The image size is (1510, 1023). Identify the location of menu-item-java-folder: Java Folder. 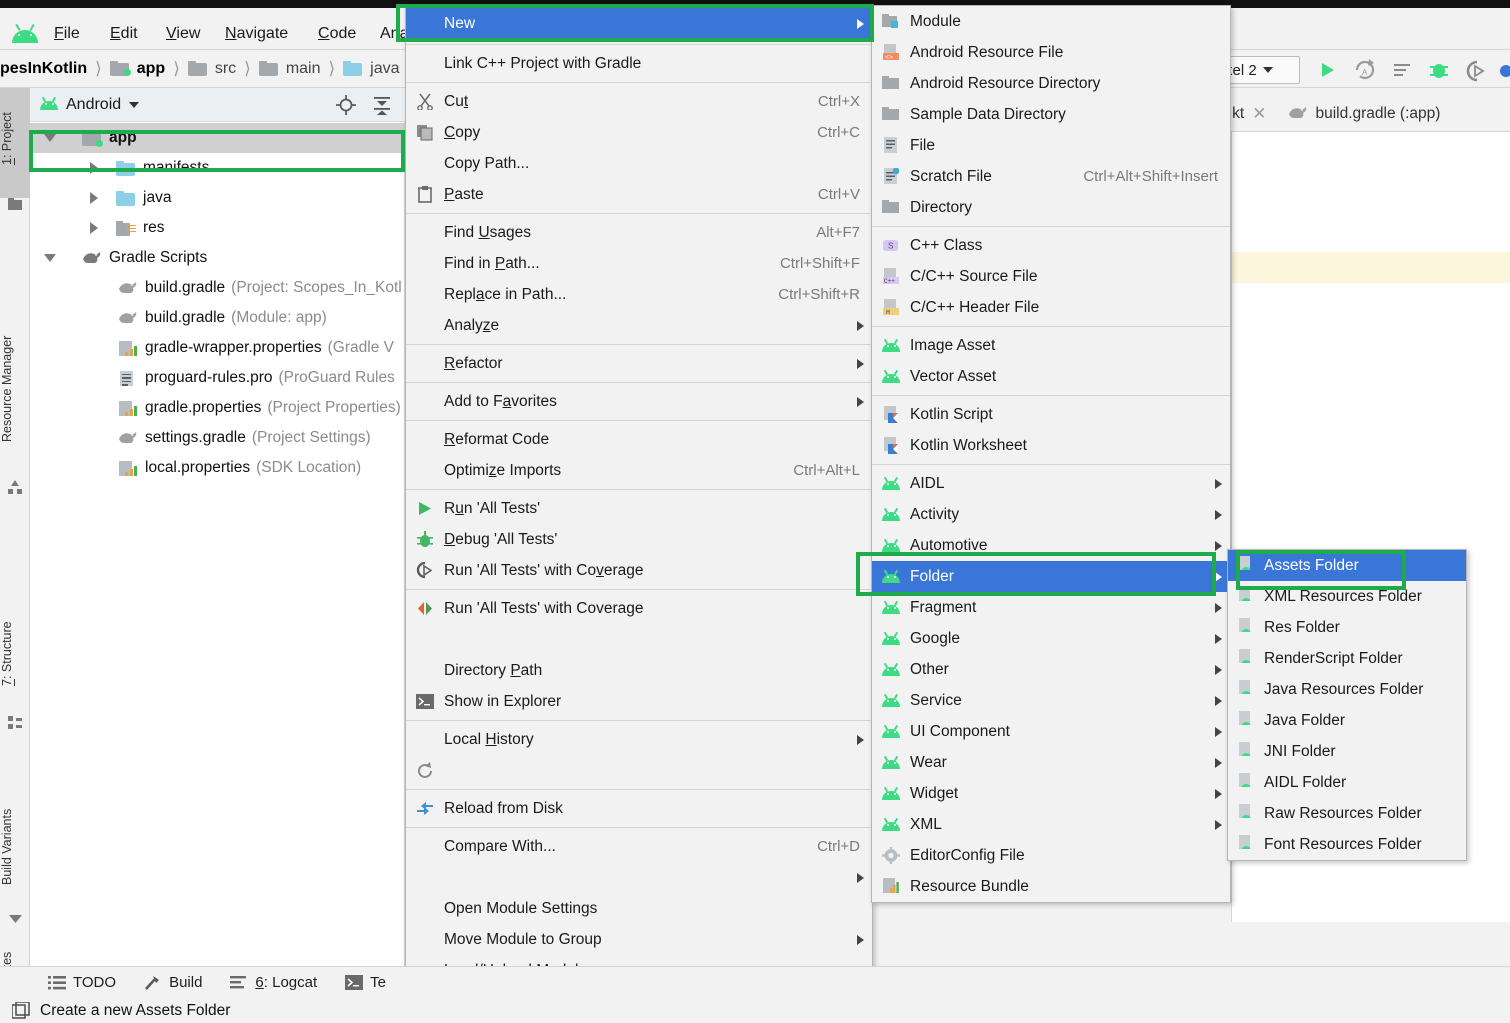
(1347, 720).